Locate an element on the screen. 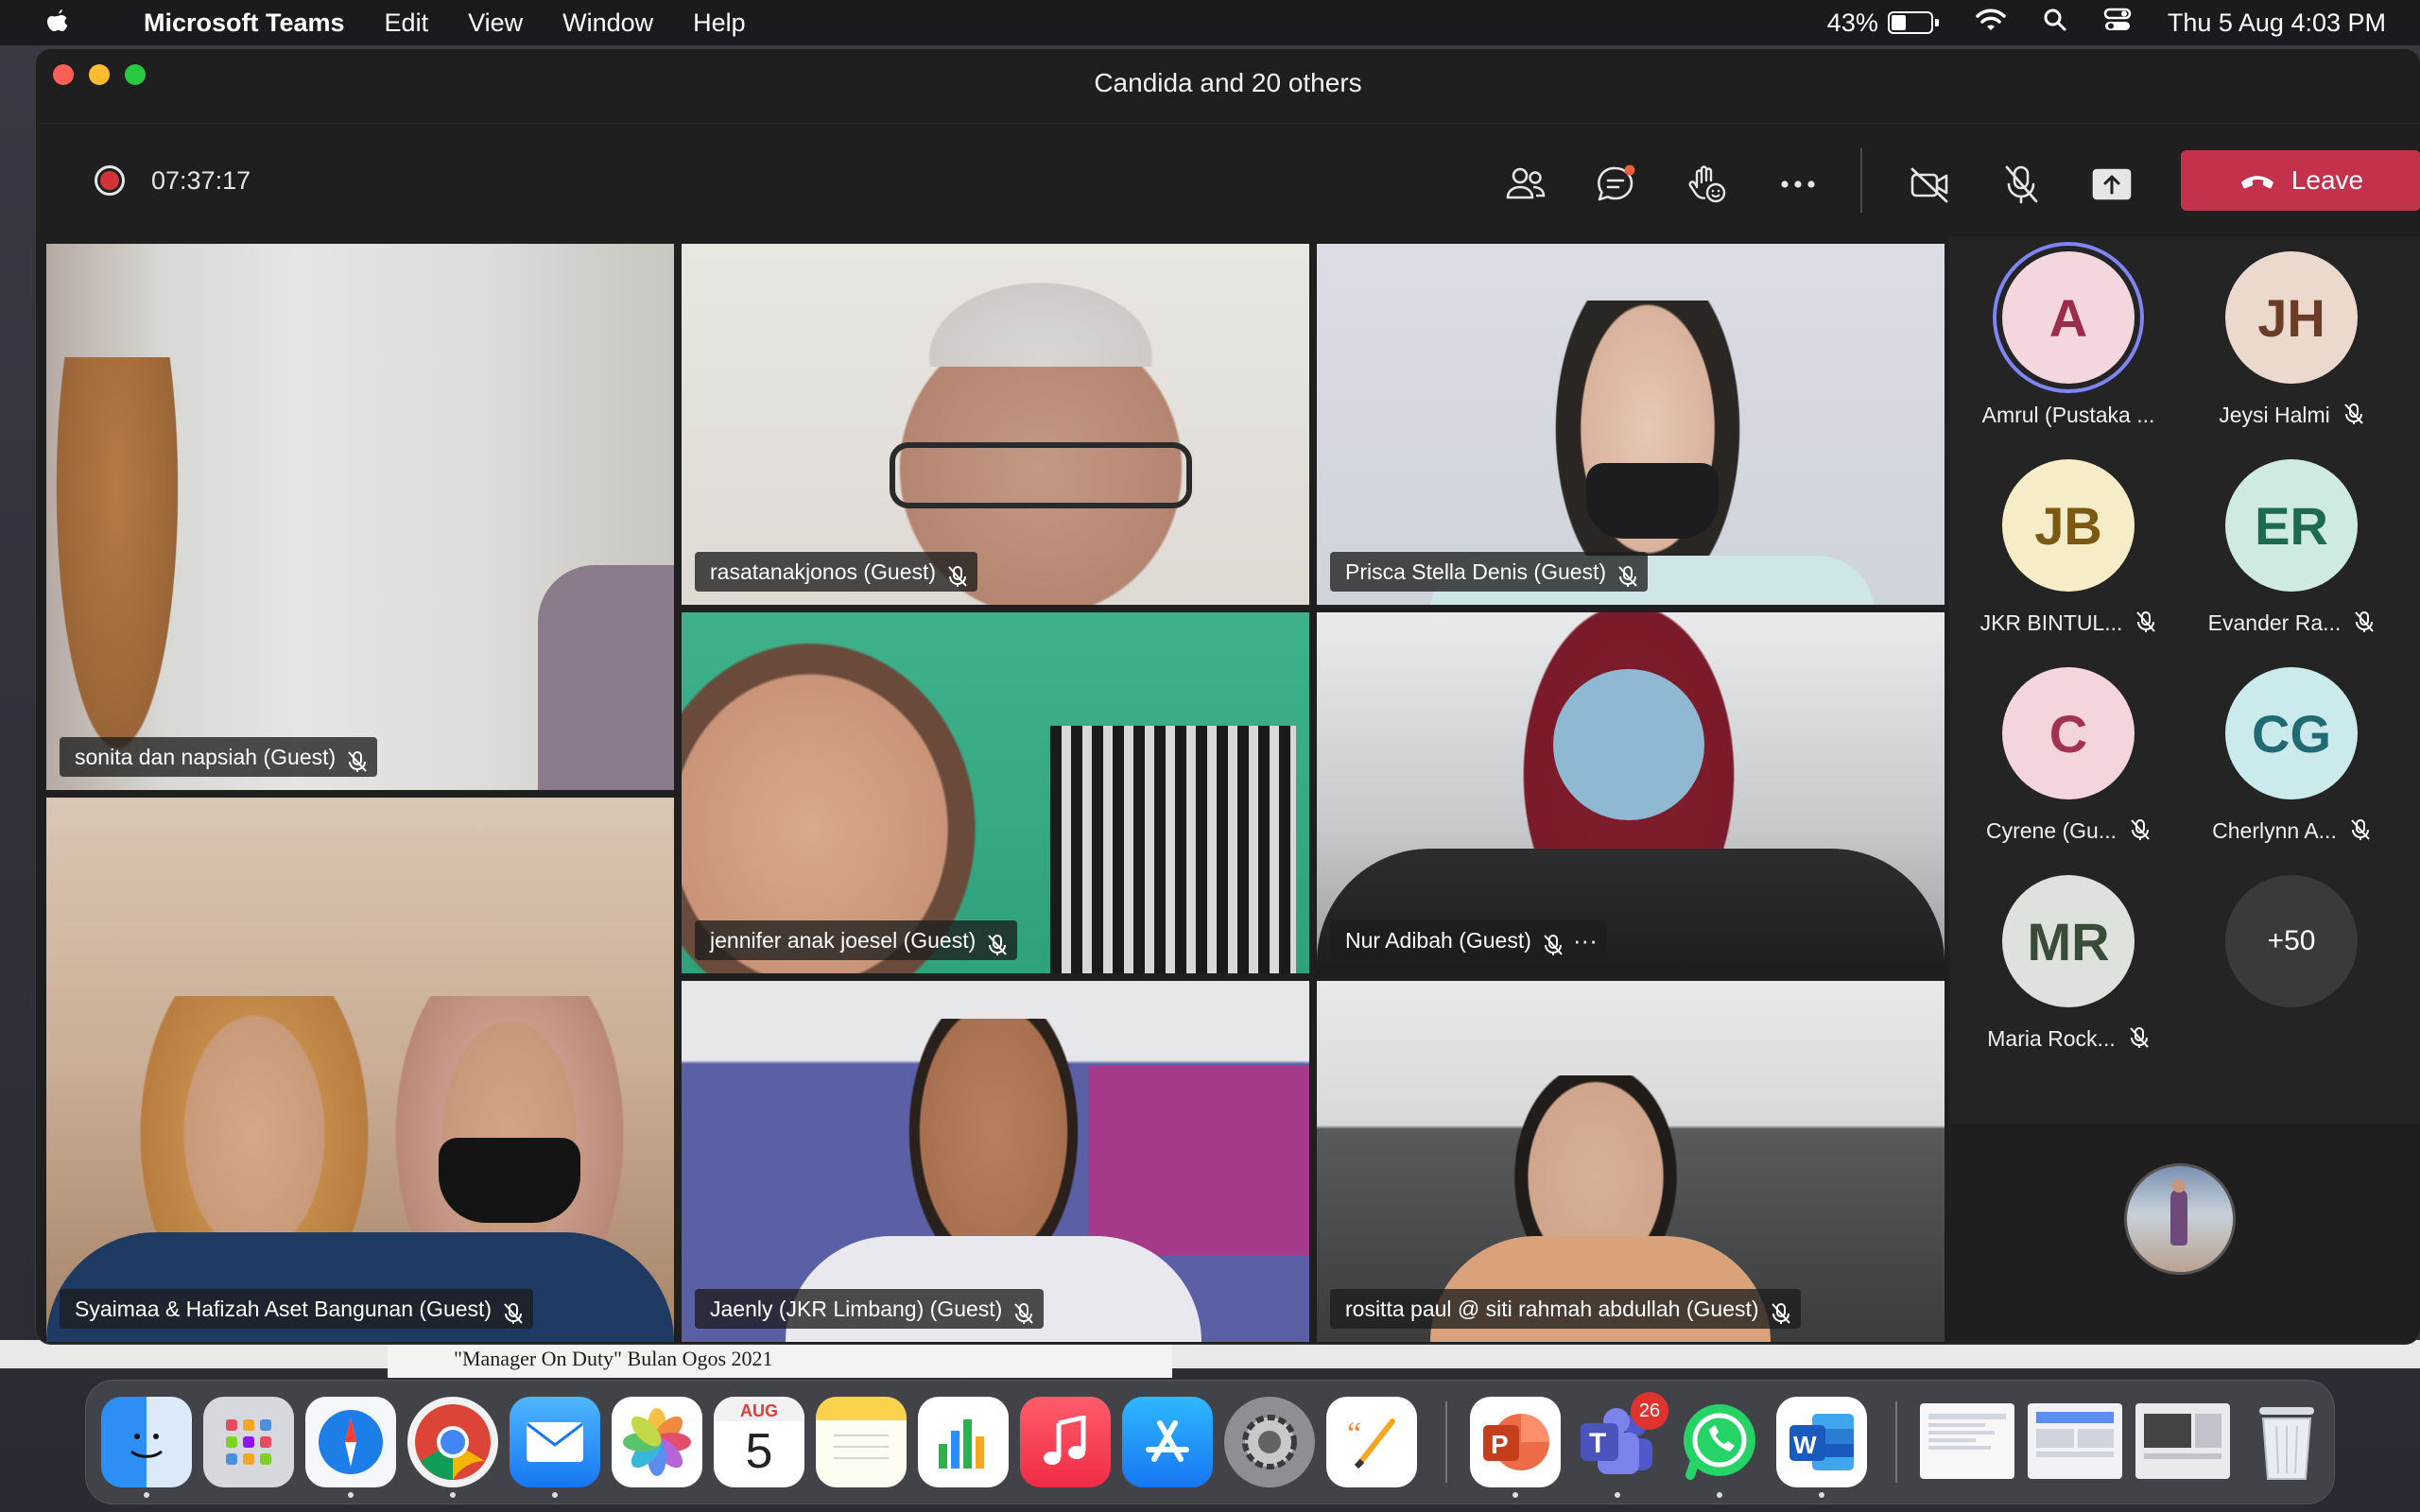 The image size is (2420, 1512). camera-toggle-button is located at coordinates (1930, 184).